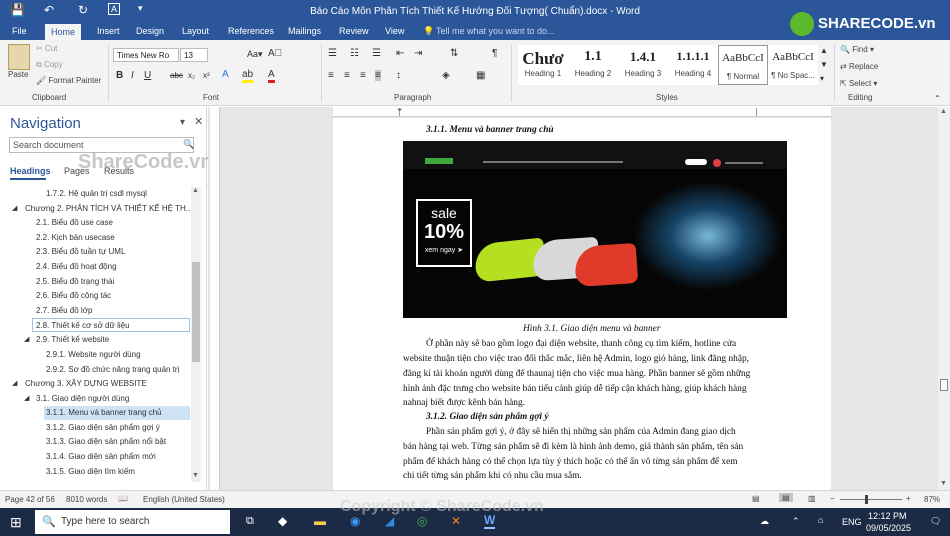  What do you see at coordinates (347, 75) in the screenshot?
I see `align-center-icon: ≡` at bounding box center [347, 75].